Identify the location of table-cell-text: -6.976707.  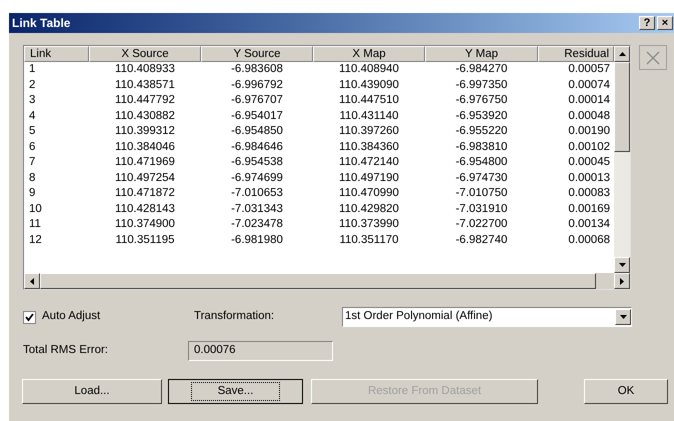
(257, 100).